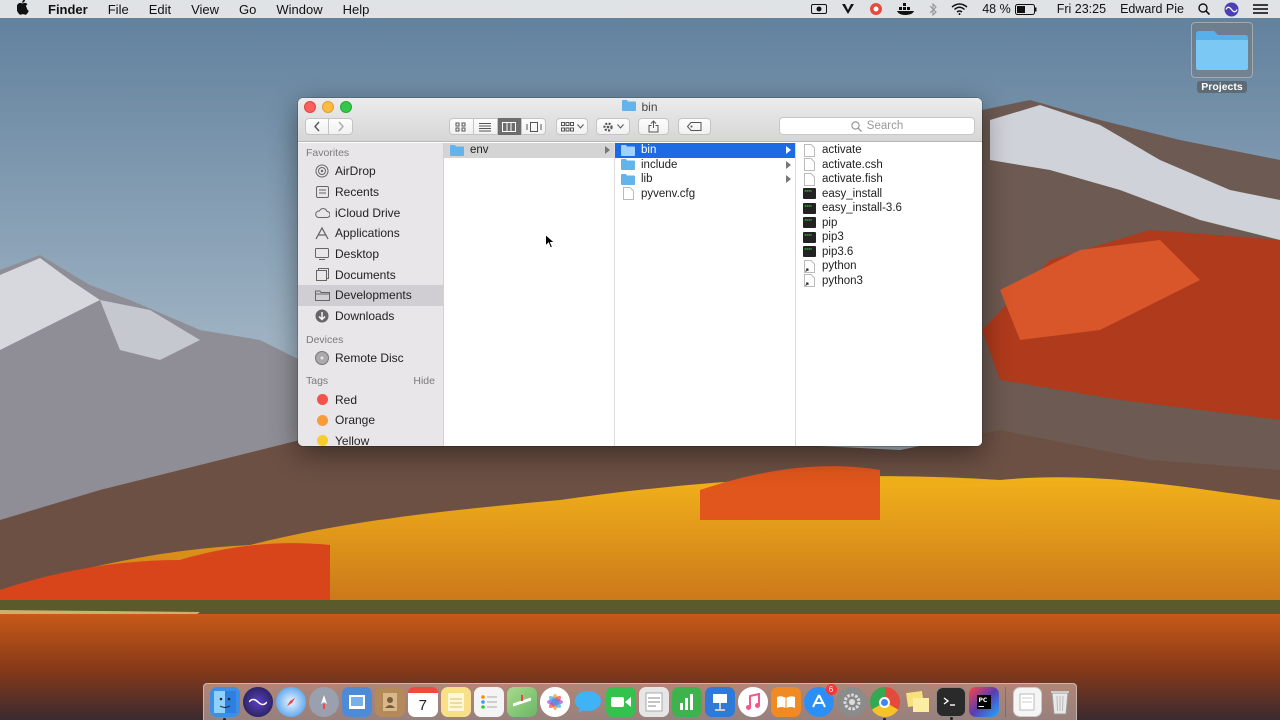  I want to click on column-row: exec pip, so click(889, 223).